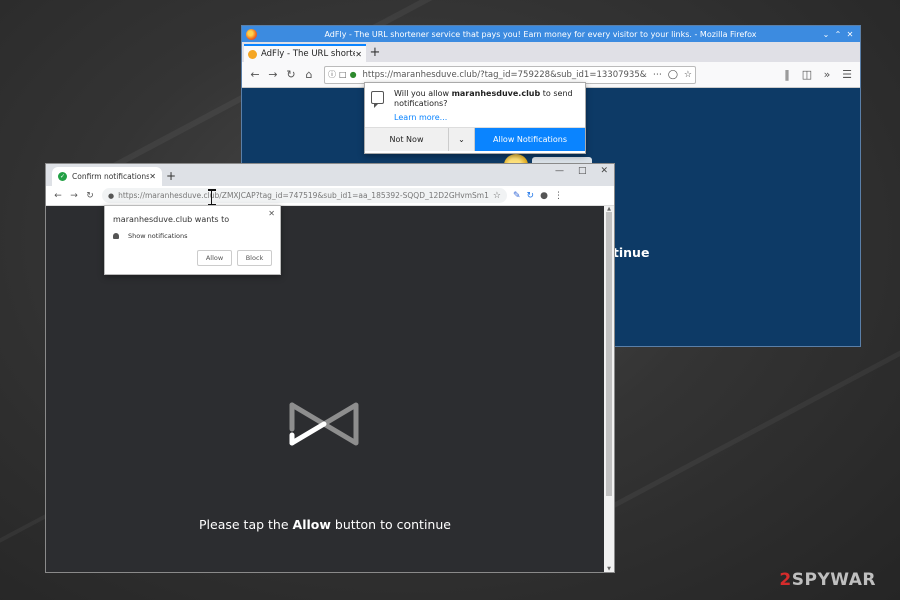 The width and height of the screenshot is (900, 600). Describe the element at coordinates (116, 236) in the screenshot. I see `bell-icon` at that location.